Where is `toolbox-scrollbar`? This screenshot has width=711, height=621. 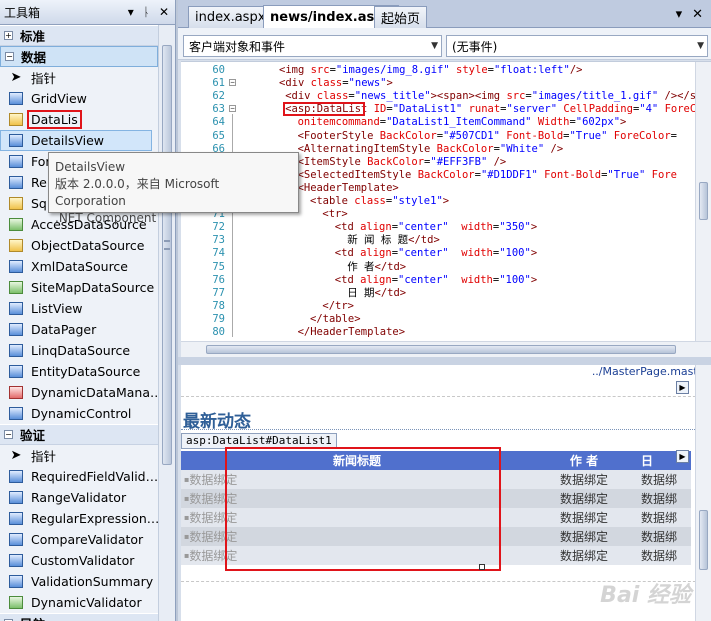 toolbox-scrollbar is located at coordinates (166, 323).